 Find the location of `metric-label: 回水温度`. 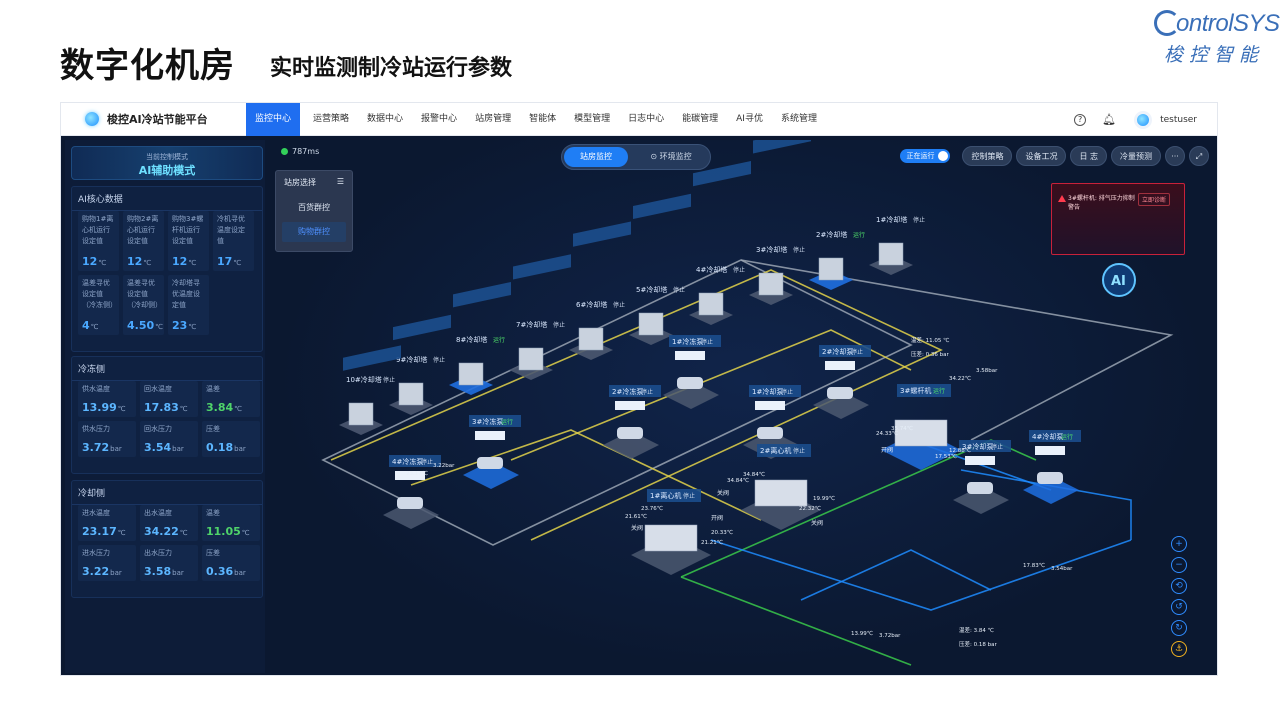

metric-label: 回水温度 is located at coordinates (158, 389).